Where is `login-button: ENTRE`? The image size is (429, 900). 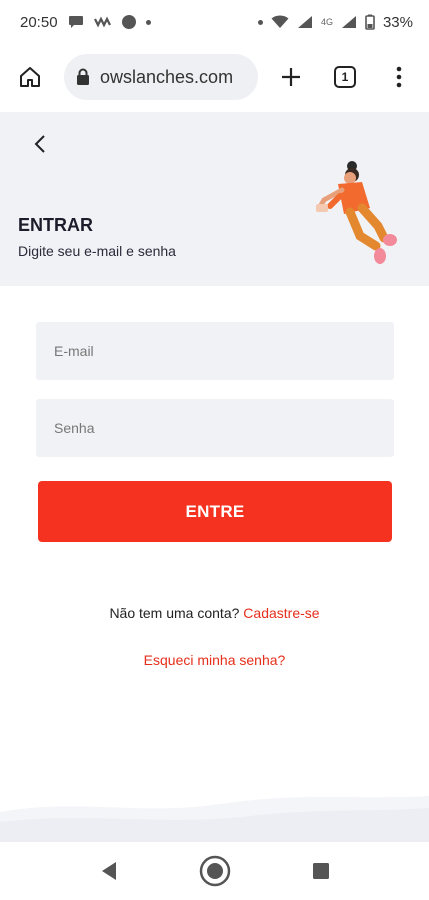
login-button: ENTRE is located at coordinates (215, 511).